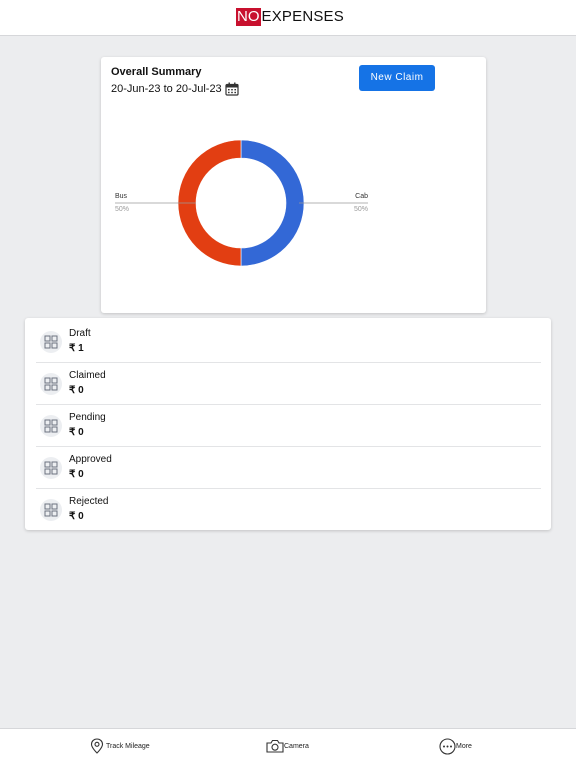 The image size is (576, 768). Describe the element at coordinates (87, 417) in the screenshot. I see `status-label: Pending` at that location.